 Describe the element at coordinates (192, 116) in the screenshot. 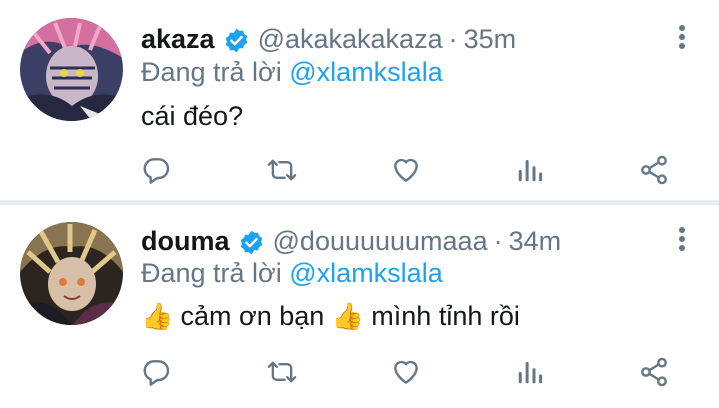

I see `tweet-text: cái đéo?` at that location.